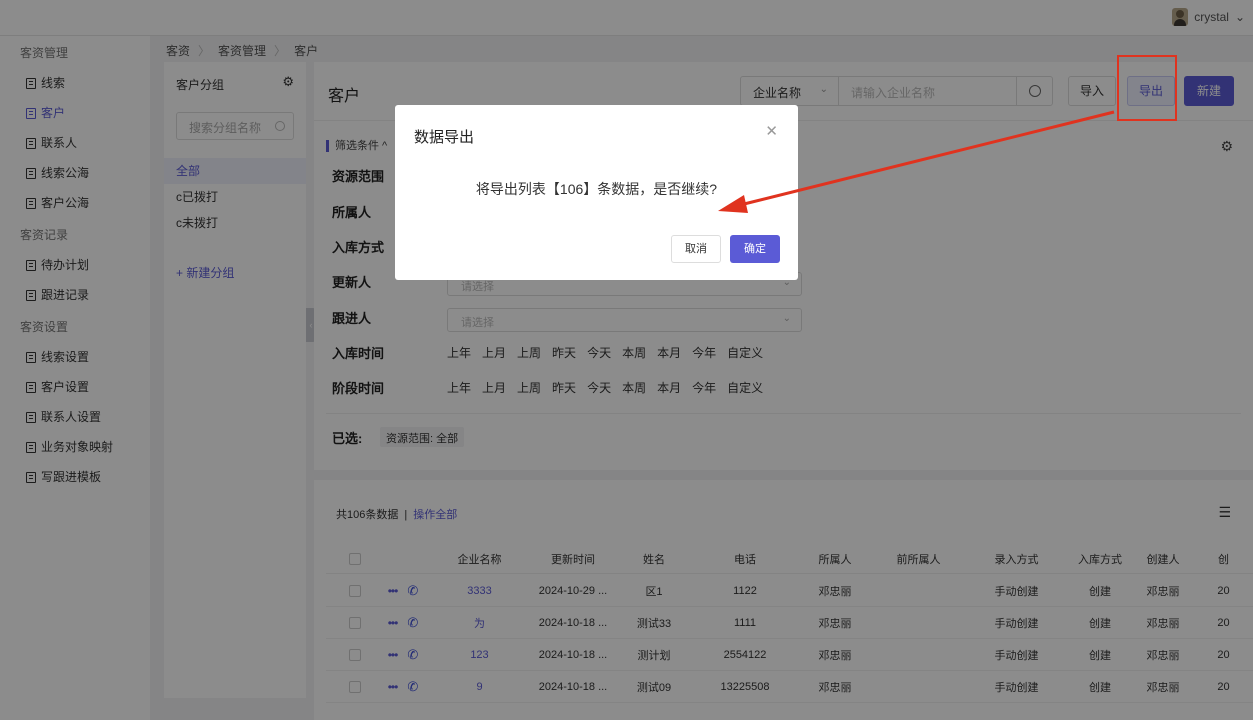  What do you see at coordinates (444, 137) in the screenshot?
I see `dialog-title: 数据导出` at bounding box center [444, 137].